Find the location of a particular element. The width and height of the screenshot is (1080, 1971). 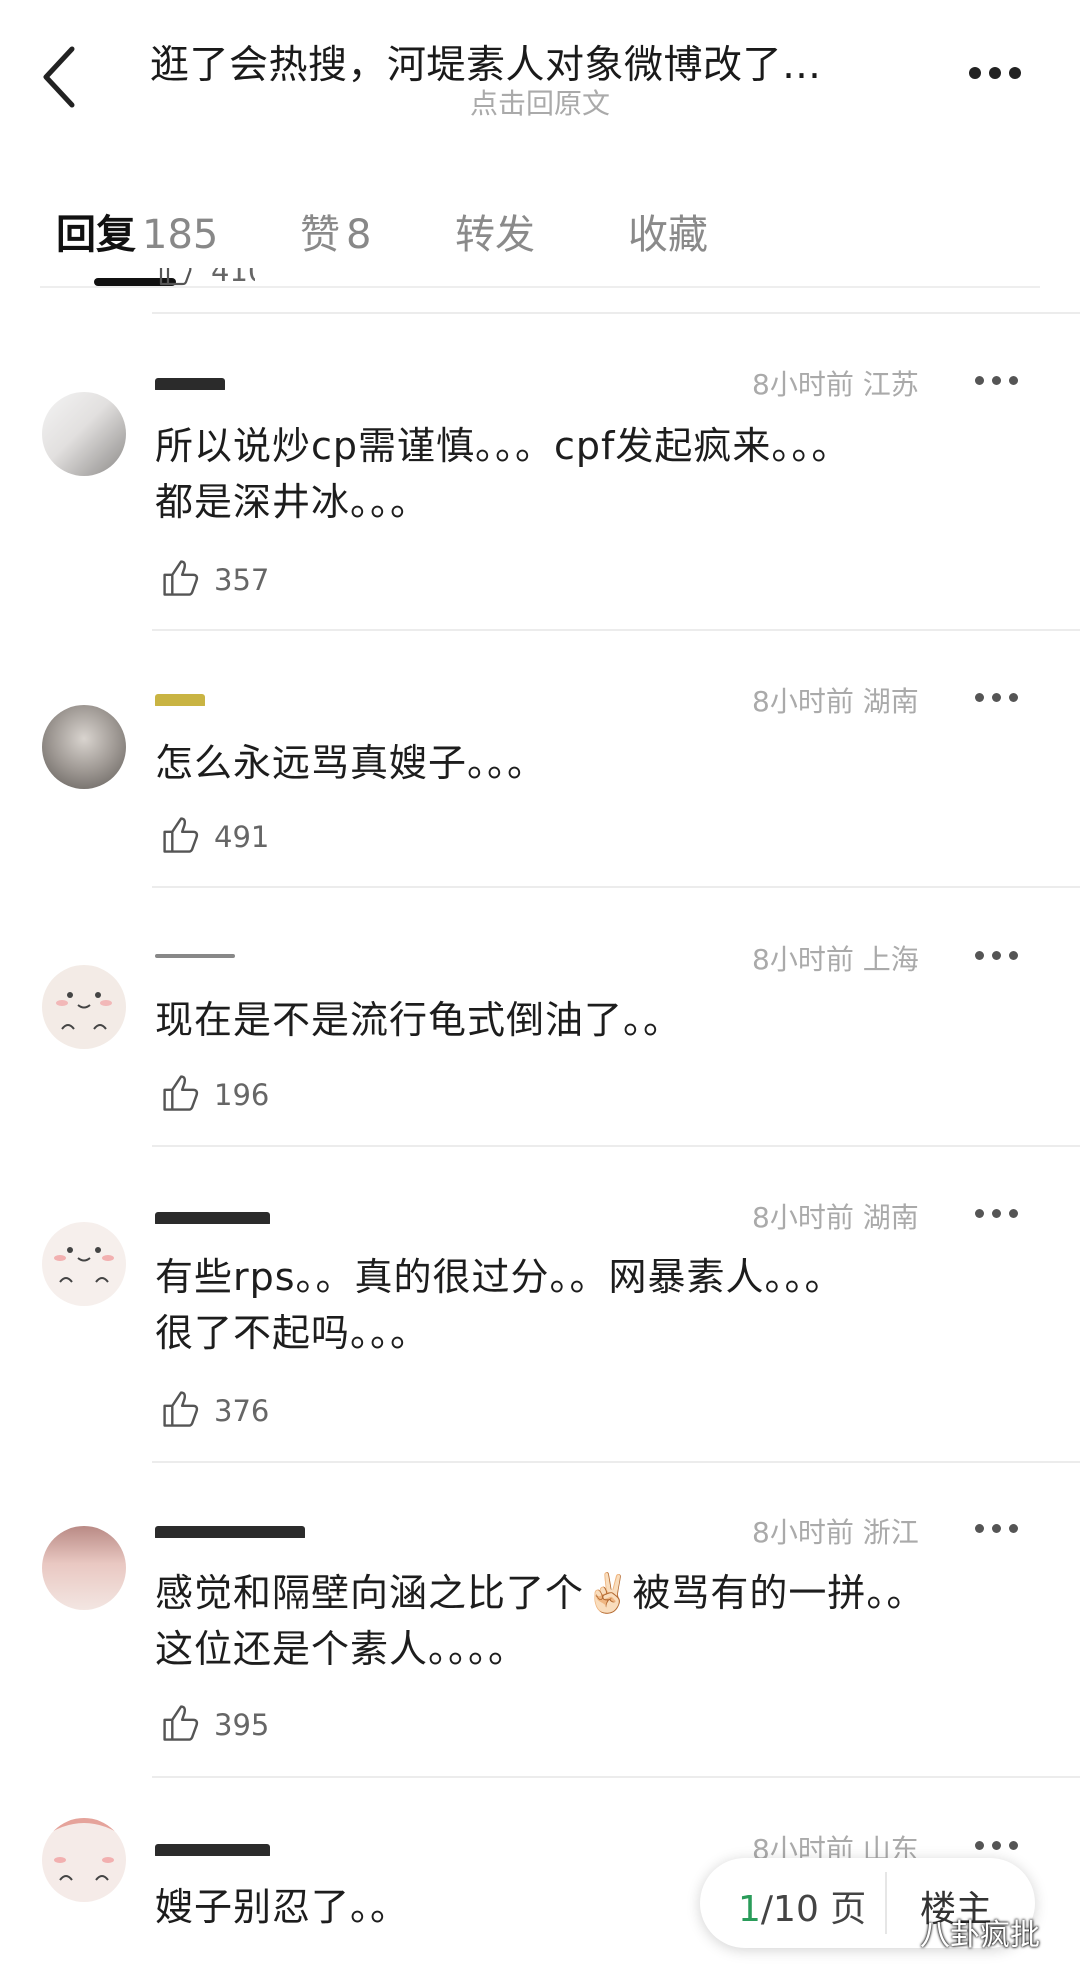

pager-divider is located at coordinates (886, 1903).